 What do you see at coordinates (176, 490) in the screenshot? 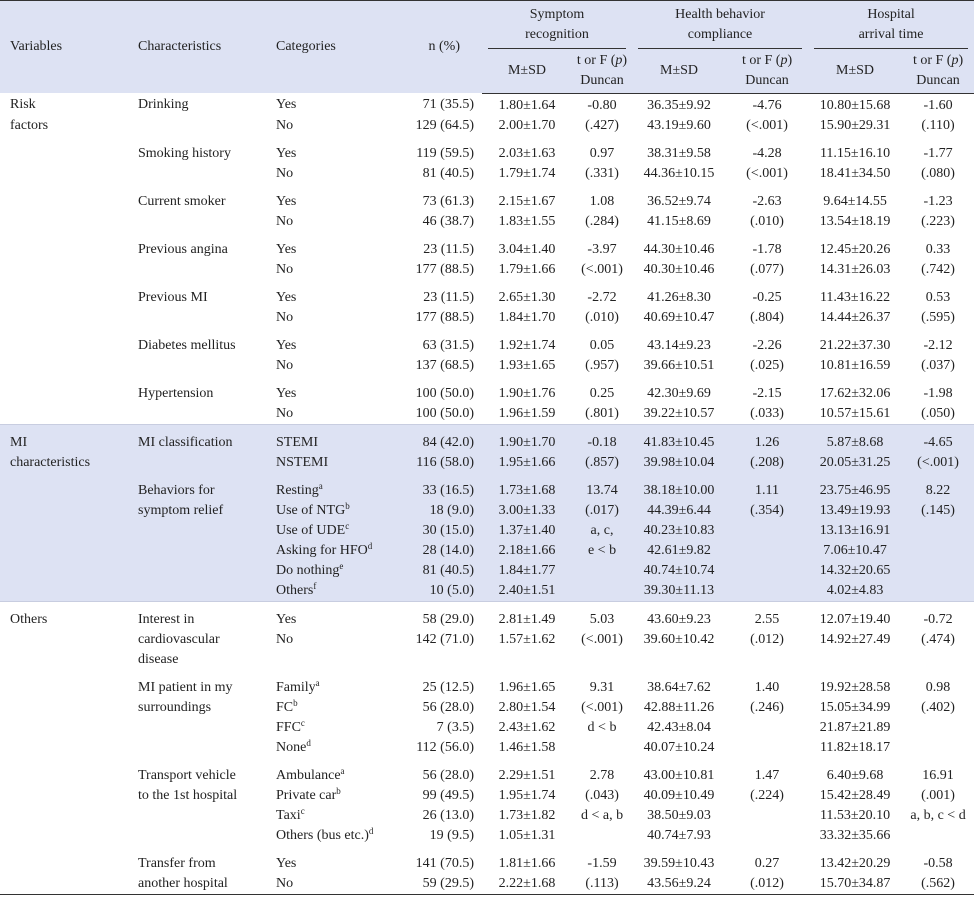
I see `row-characteristic-text: Behaviors for` at bounding box center [176, 490].